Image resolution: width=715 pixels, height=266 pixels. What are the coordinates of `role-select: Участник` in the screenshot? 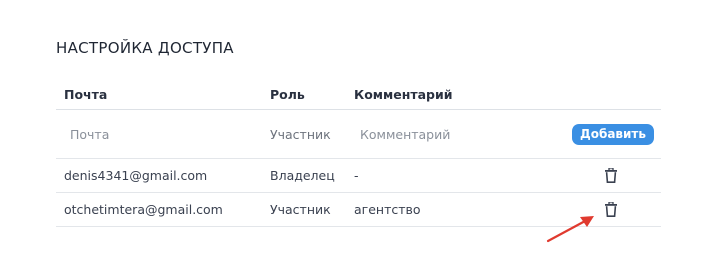 It's located at (300, 134).